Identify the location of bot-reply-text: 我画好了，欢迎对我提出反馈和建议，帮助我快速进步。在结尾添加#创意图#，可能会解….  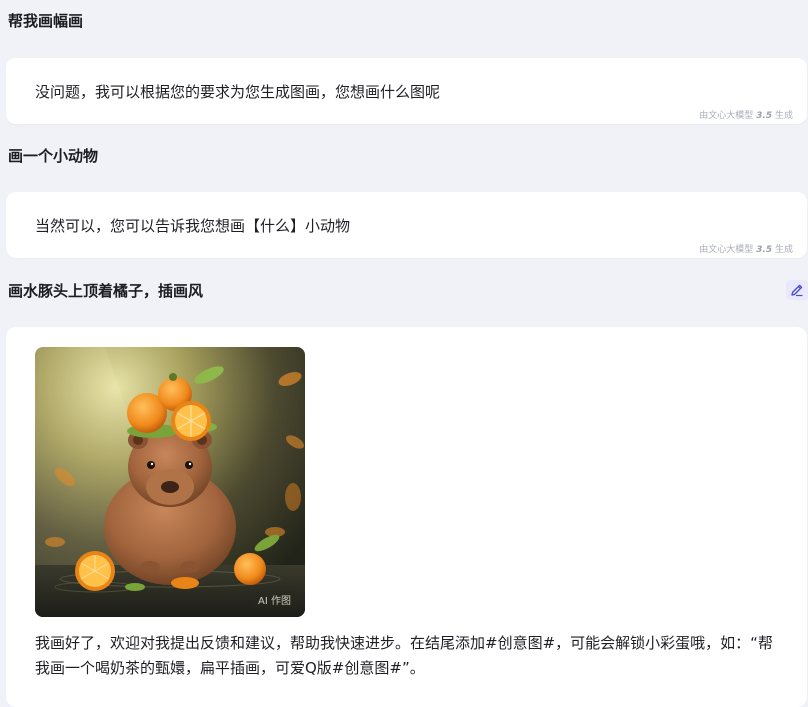
(404, 655).